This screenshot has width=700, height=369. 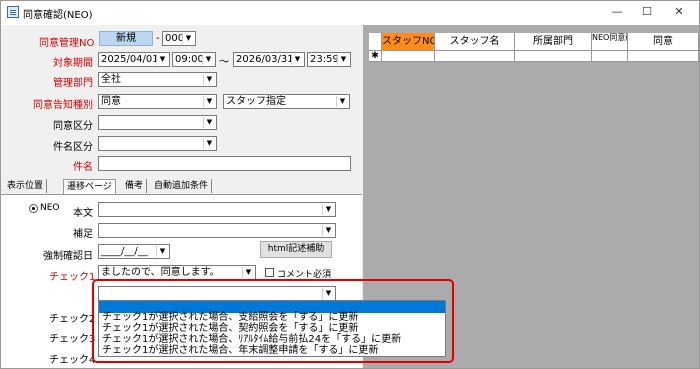 What do you see at coordinates (58, 15) in the screenshot?
I see `window-title: 同意確認(NEO)` at bounding box center [58, 15].